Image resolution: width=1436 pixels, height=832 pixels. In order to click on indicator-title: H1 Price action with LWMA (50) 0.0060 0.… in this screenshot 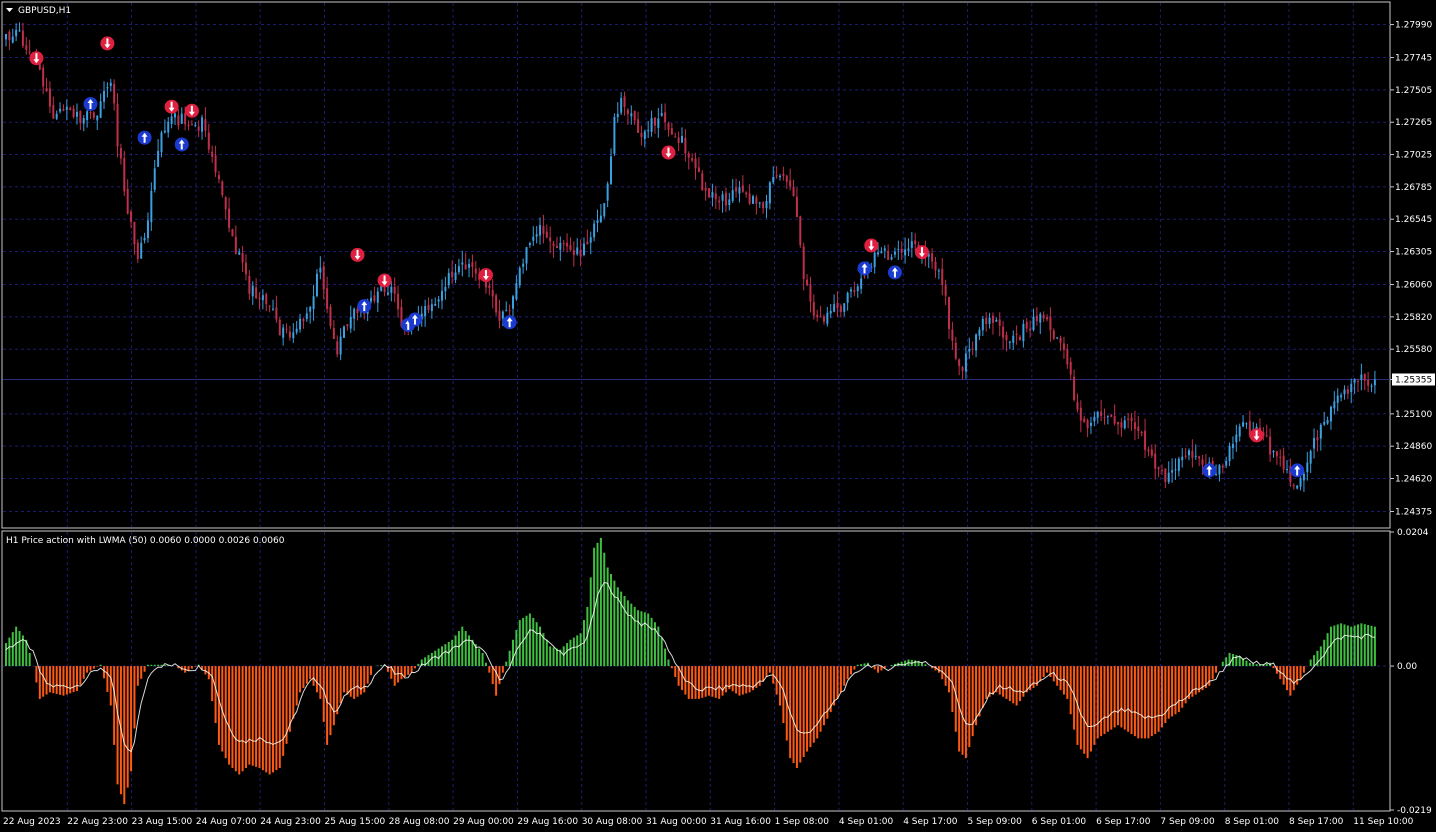, I will do `click(145, 541)`.